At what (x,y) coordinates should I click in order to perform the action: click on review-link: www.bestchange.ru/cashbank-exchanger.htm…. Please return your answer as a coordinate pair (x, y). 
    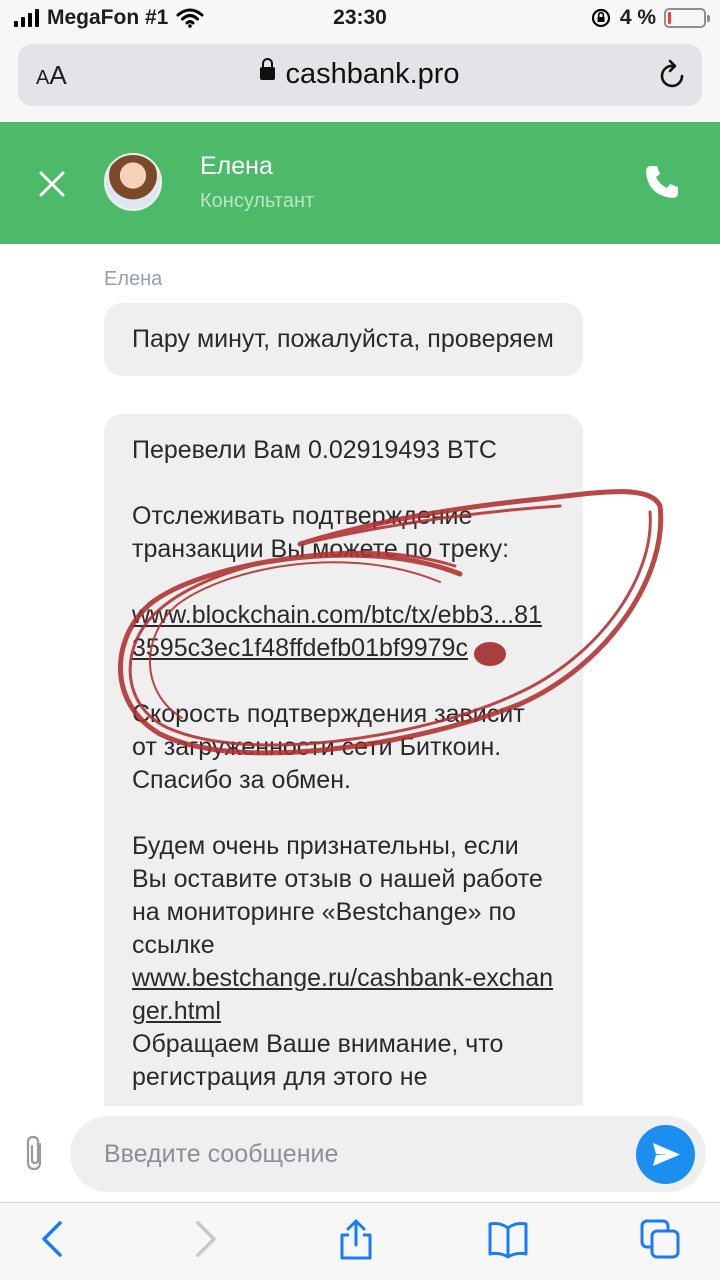
    Looking at the image, I should click on (342, 994).